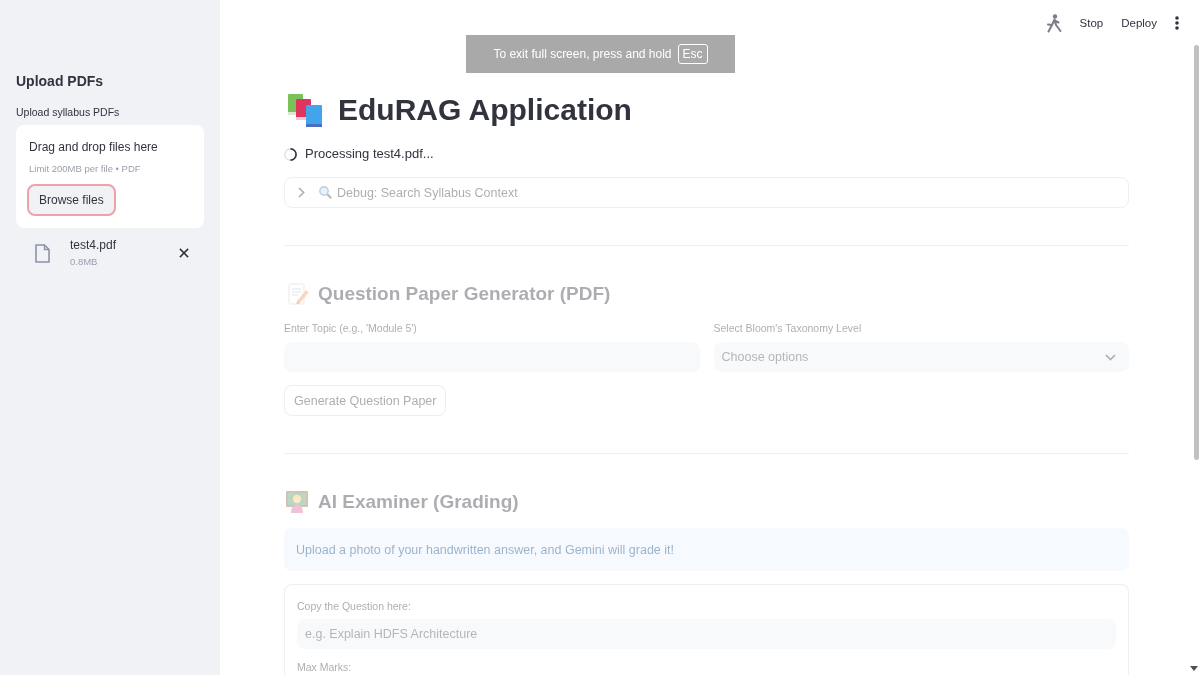 The width and height of the screenshot is (1200, 675). I want to click on section-heading: Question Paper Generator (PDF), so click(464, 294).